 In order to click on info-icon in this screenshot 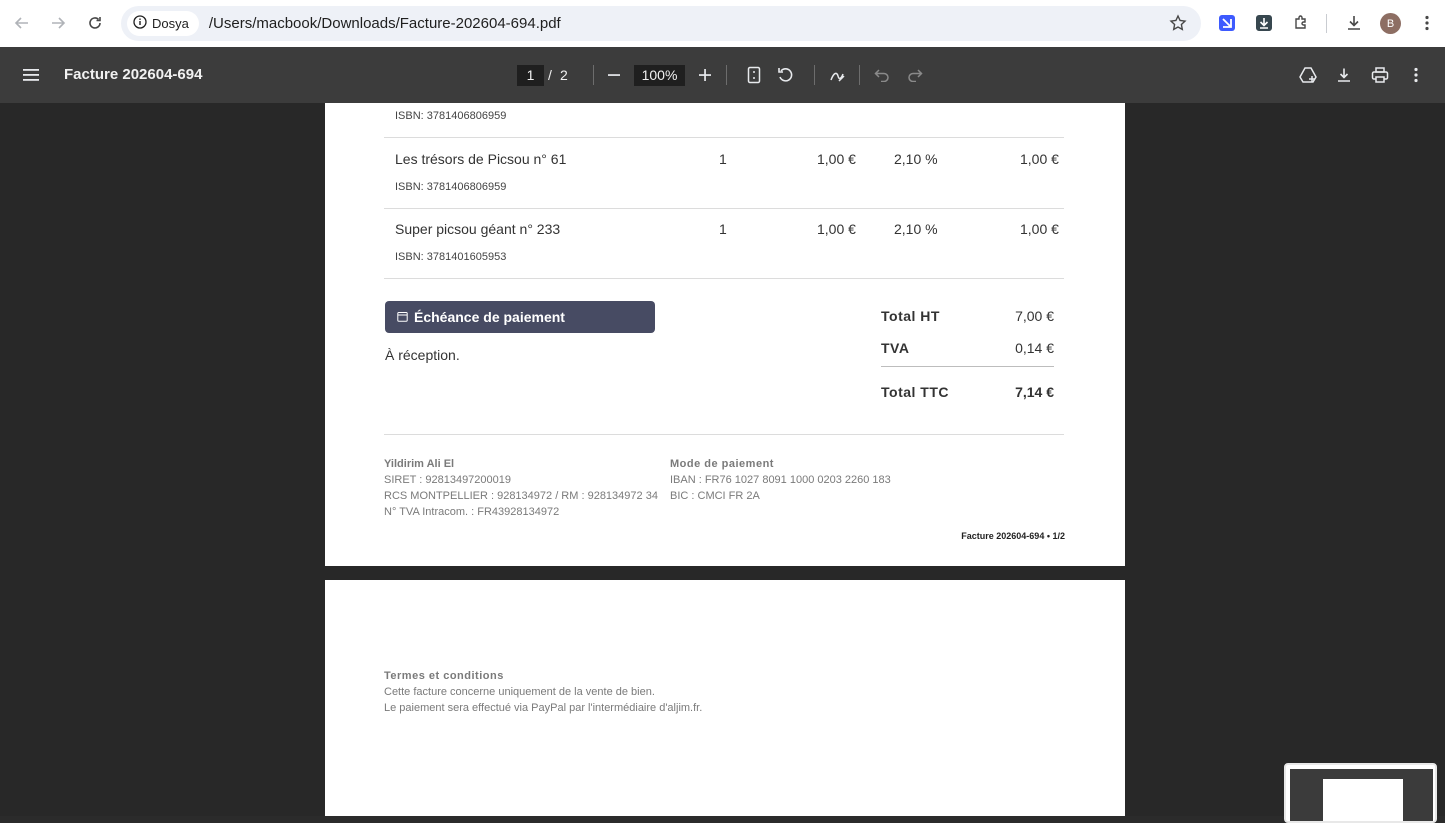, I will do `click(140, 23)`.